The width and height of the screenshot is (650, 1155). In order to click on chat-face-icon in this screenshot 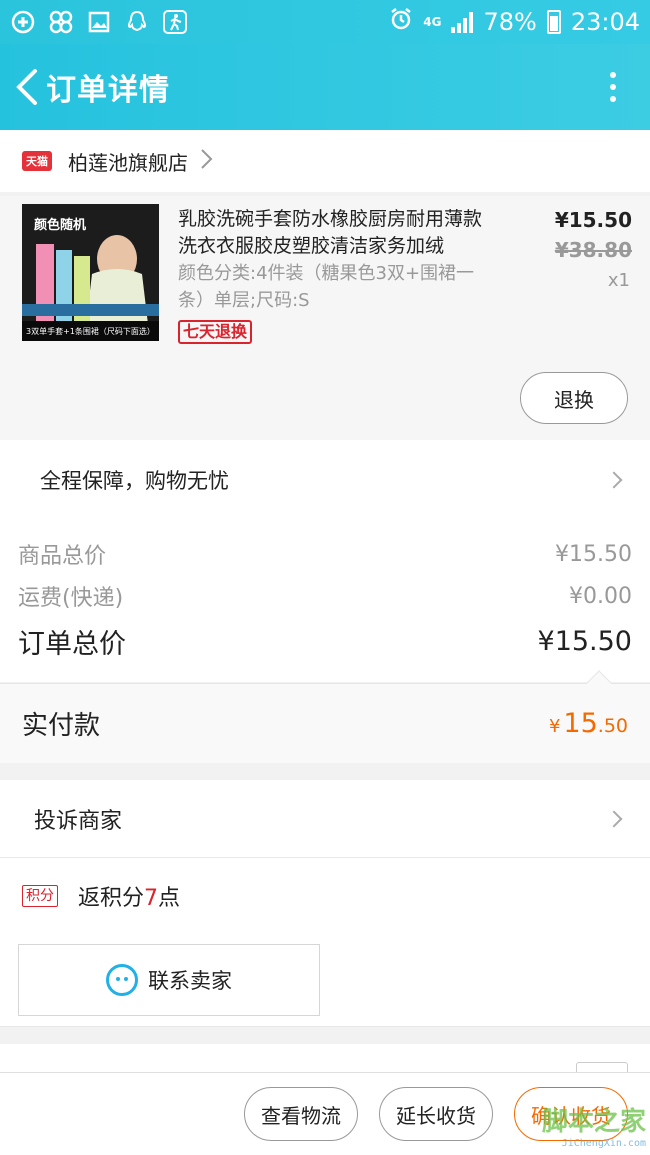, I will do `click(122, 980)`.